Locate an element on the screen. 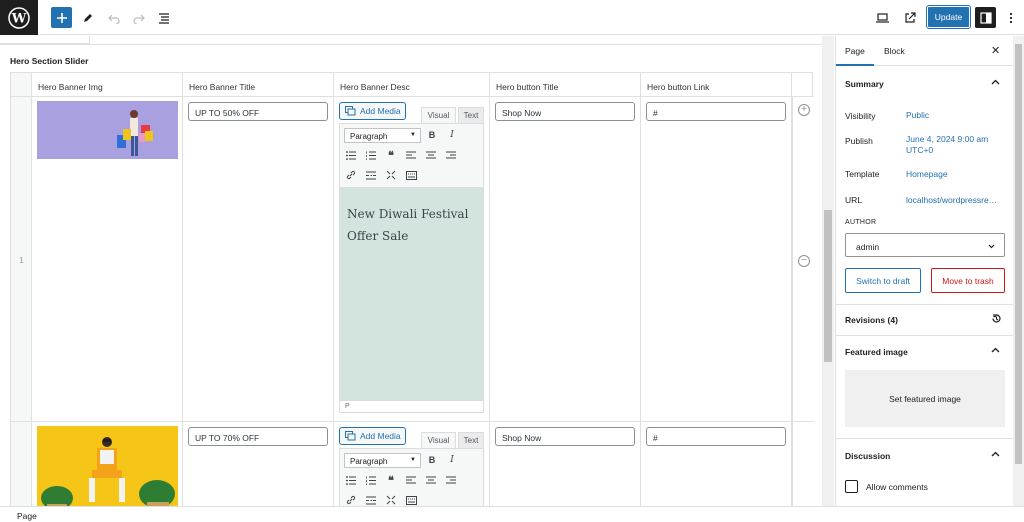 This screenshot has height=522, width=1024. allow-comments-checkbox is located at coordinates (851, 486).